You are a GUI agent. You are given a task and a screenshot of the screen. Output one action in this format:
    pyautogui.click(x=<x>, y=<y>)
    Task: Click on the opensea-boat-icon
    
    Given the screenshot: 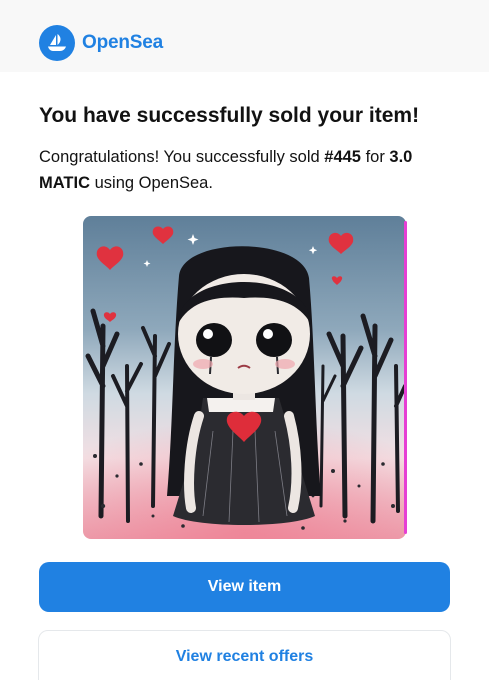 What is the action you would take?
    pyautogui.click(x=57, y=43)
    